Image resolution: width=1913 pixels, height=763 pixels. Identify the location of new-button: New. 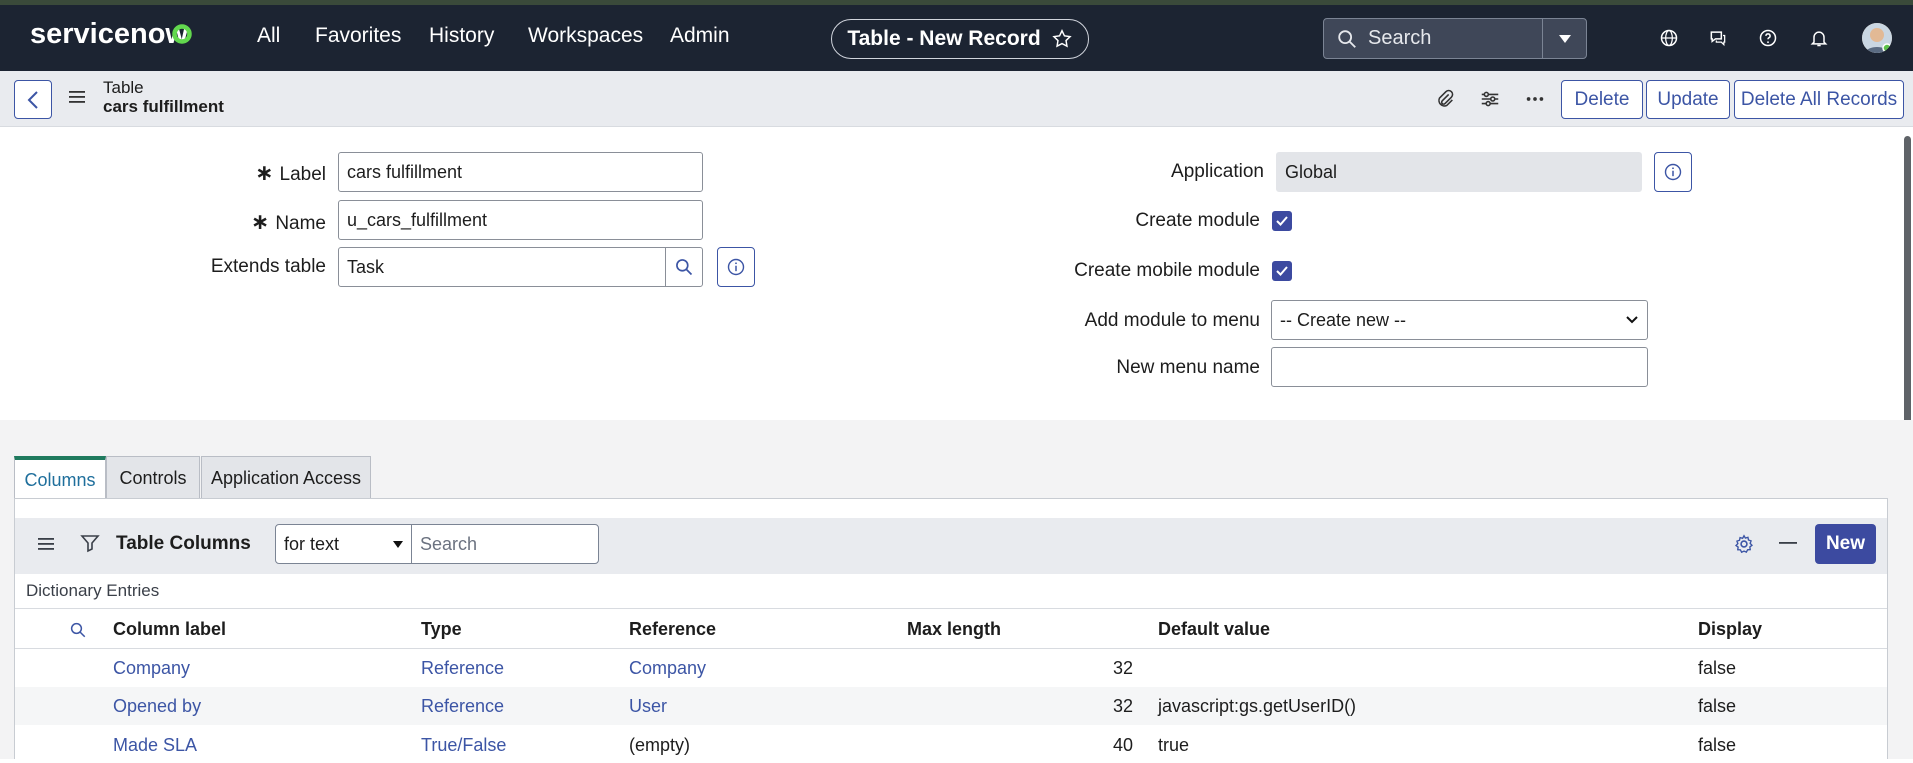
(1845, 544).